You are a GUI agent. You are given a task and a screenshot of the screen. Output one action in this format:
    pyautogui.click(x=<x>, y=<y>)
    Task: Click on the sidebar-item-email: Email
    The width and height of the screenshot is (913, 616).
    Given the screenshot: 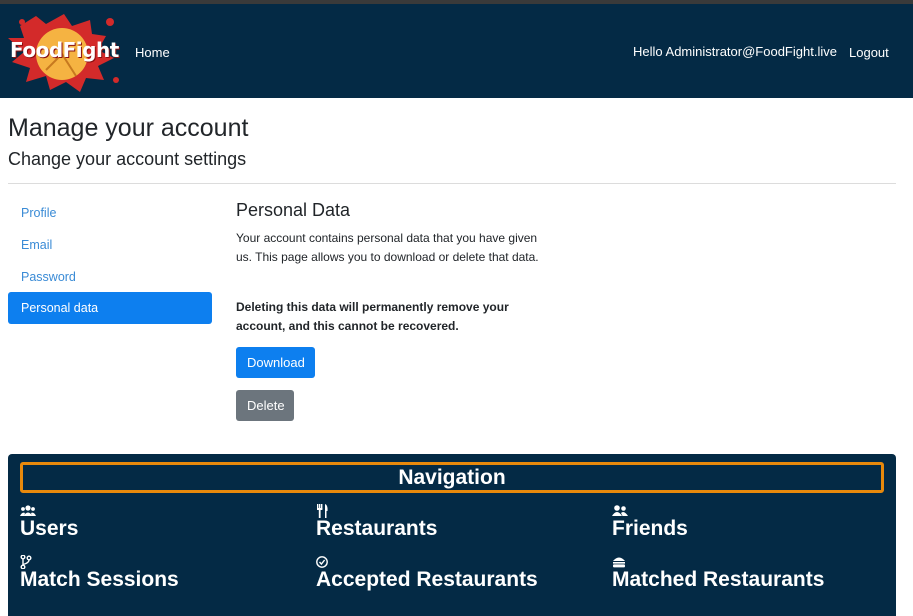 What is the action you would take?
    pyautogui.click(x=110, y=245)
    